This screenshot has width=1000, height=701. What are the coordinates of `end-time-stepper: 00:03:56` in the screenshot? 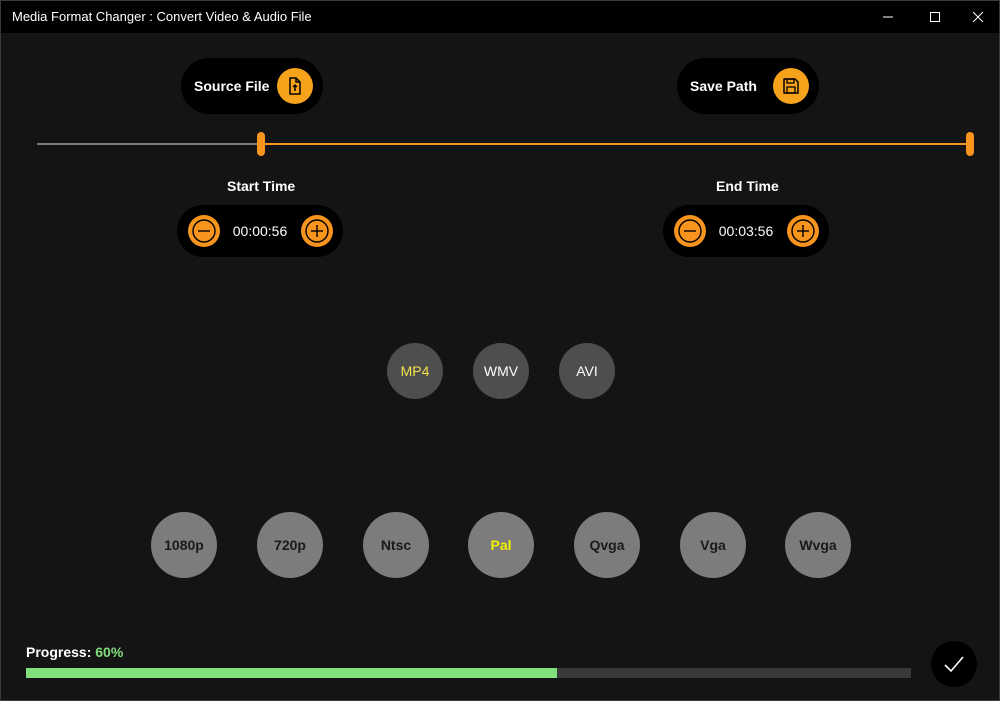 It's located at (746, 231).